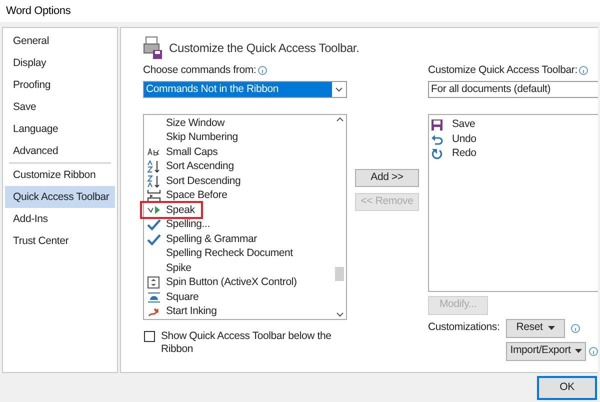  Describe the element at coordinates (195, 123) in the screenshot. I see `command-item: Size Window` at that location.